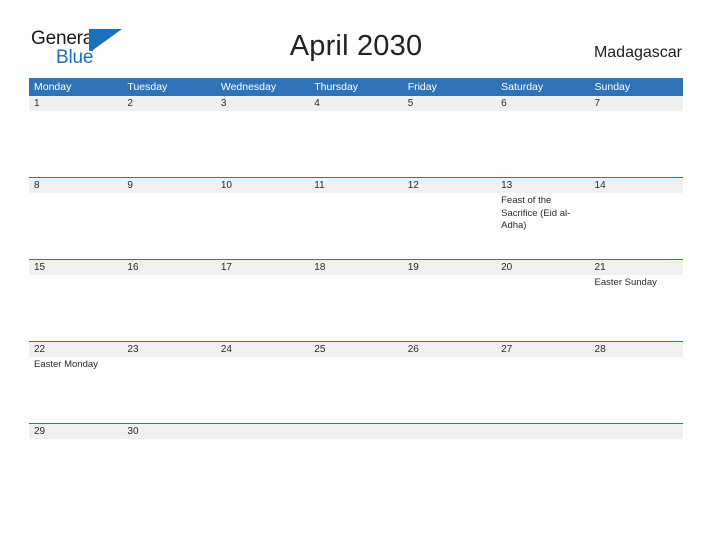 The height and width of the screenshot is (550, 712). I want to click on day-number: 3, so click(262, 103).